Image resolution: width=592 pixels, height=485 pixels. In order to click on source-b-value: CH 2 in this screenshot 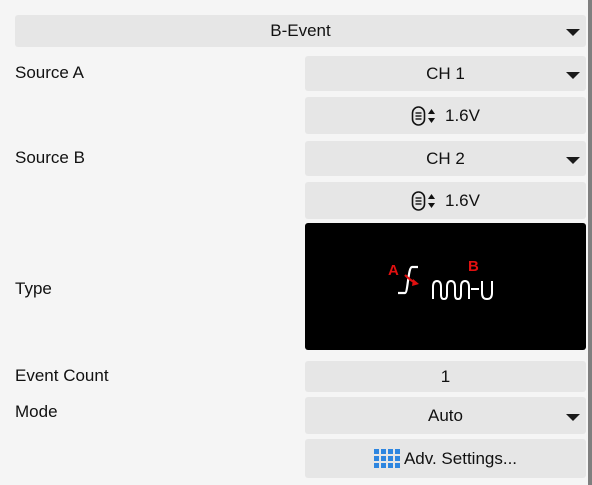, I will do `click(445, 158)`.